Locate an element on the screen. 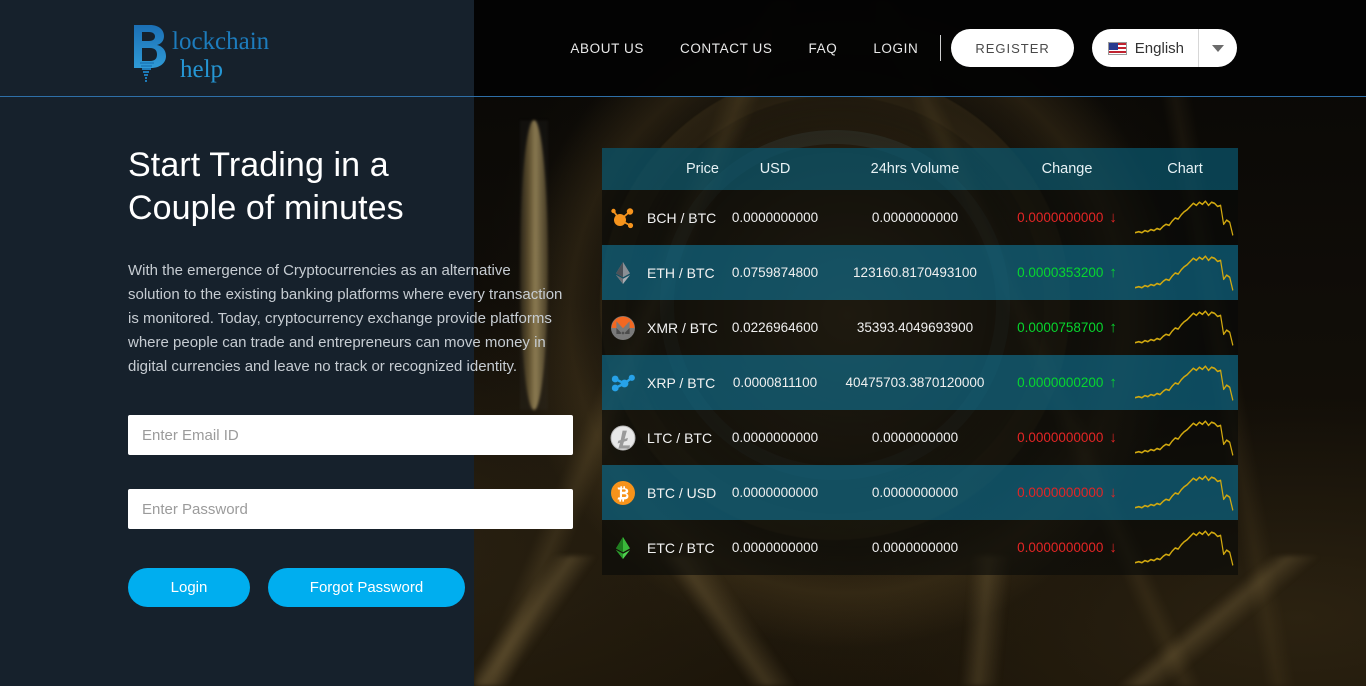 The width and height of the screenshot is (1366, 686). background-bottom-coins is located at coordinates (920, 621).